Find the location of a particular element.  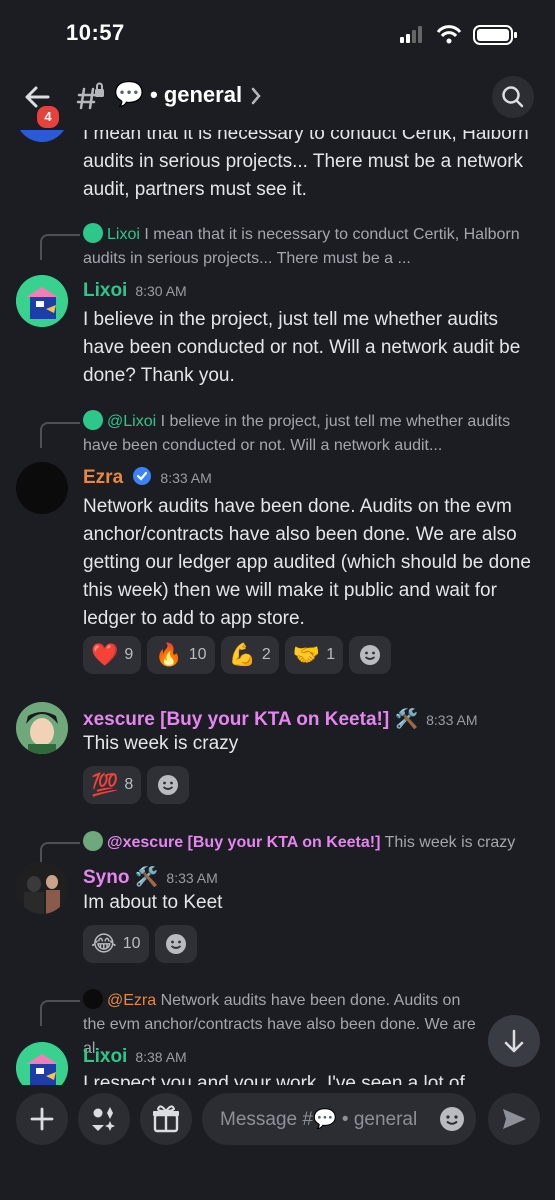

reactions: ❤️ 9 🔥 10 💪 2 🤝 1 is located at coordinates (237, 655).